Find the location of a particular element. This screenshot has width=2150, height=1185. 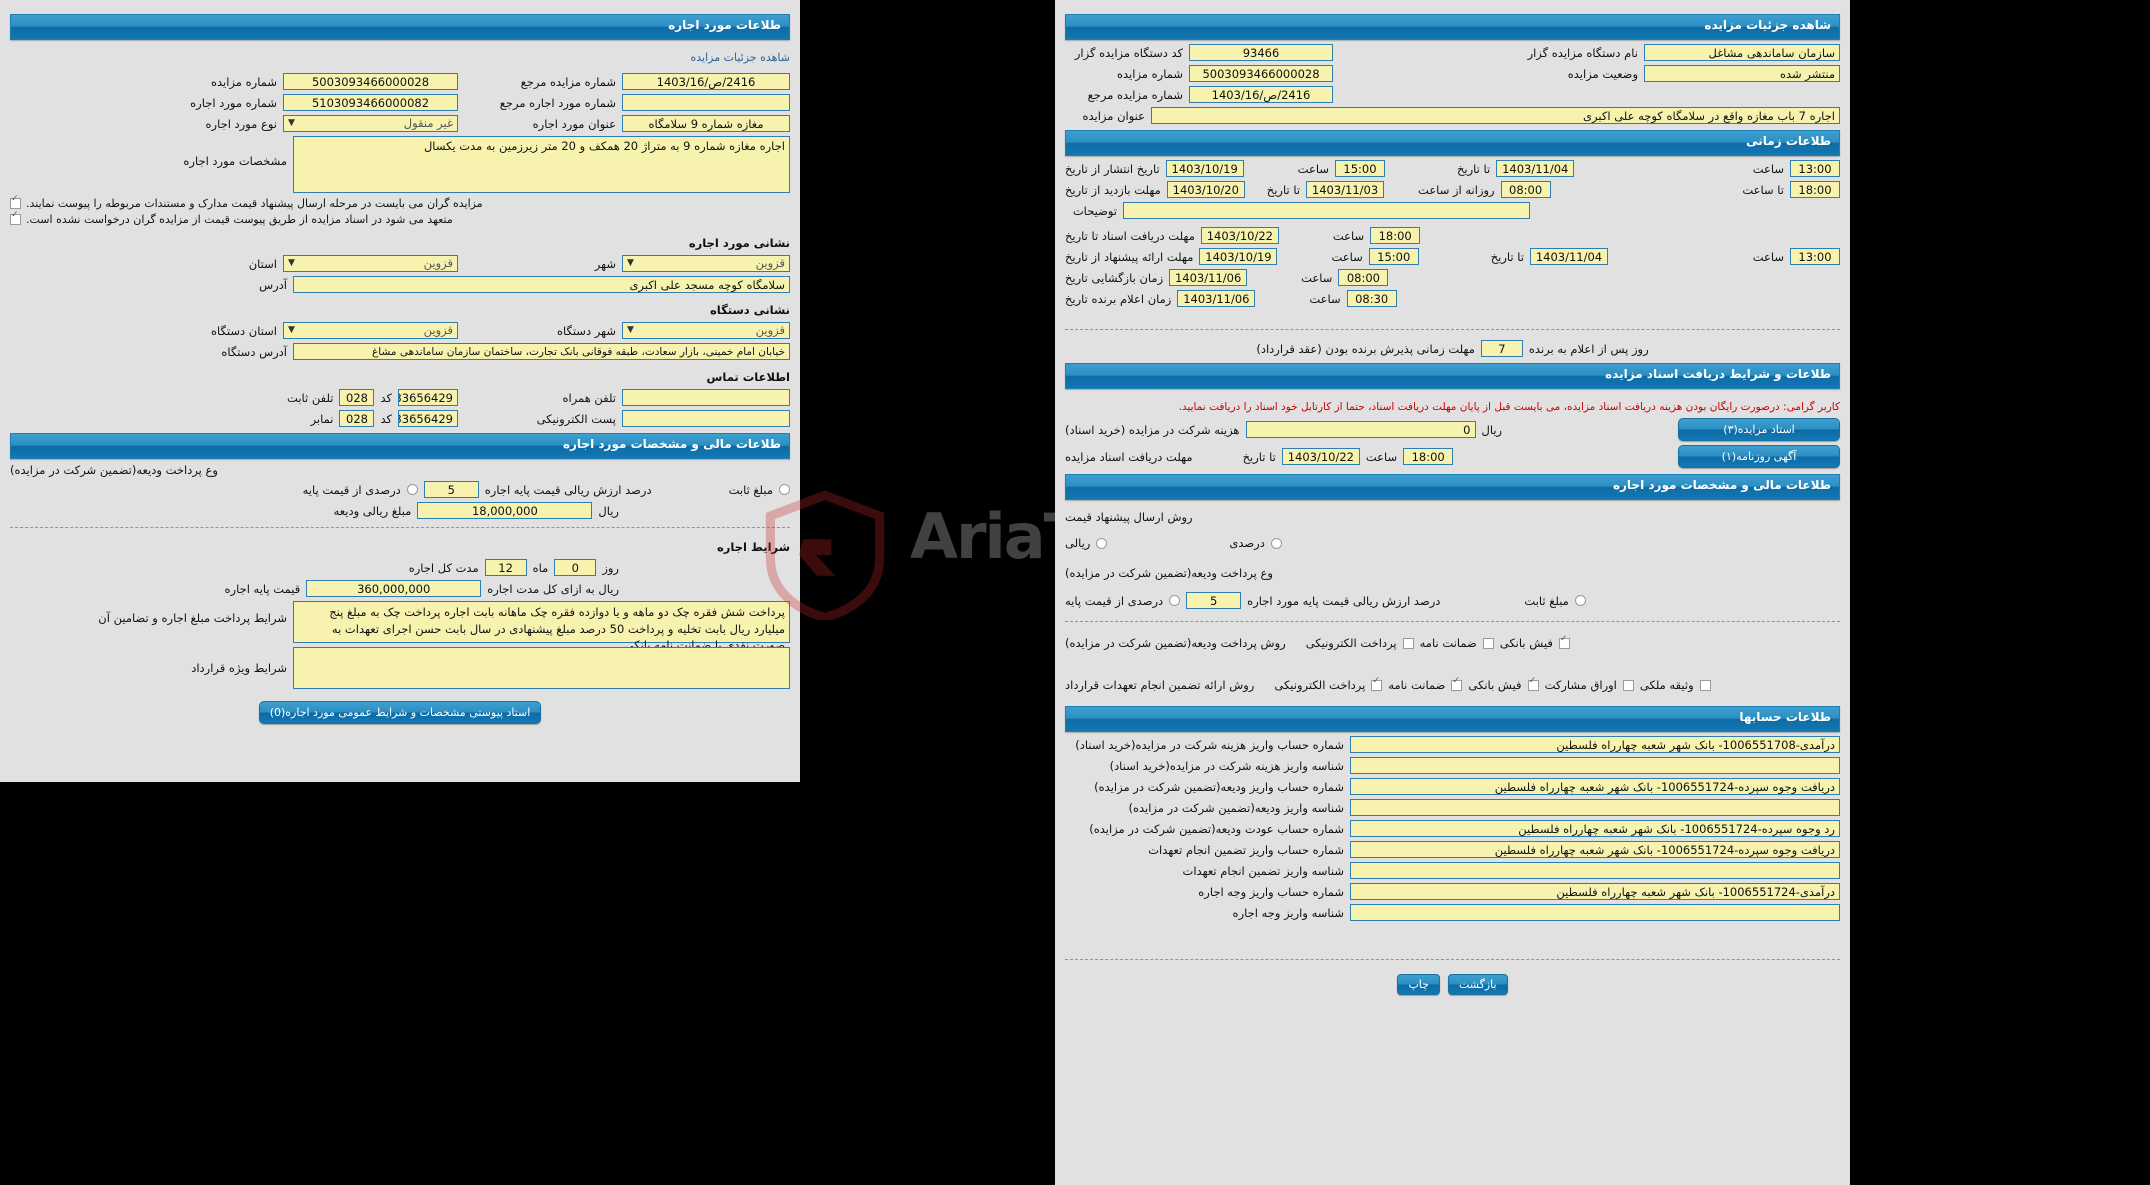

lease-type-select: غیر منقول ▼ is located at coordinates (370, 123).